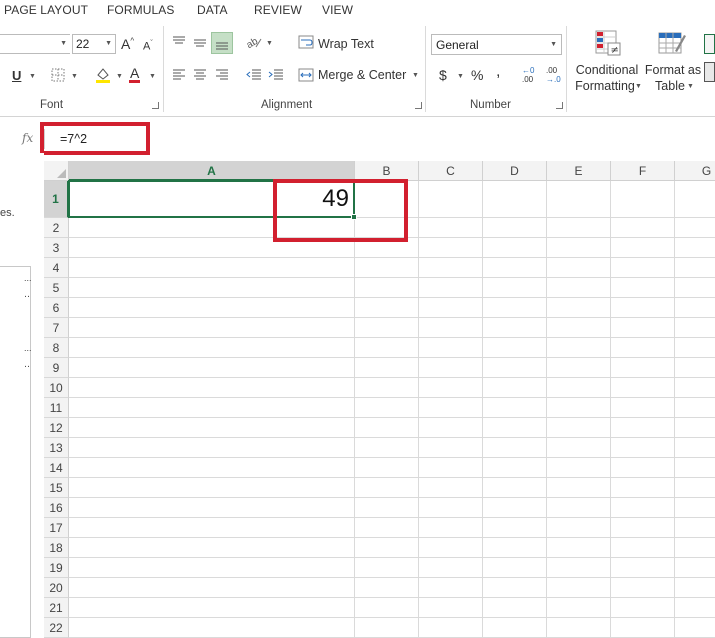  Describe the element at coordinates (579, 548) in the screenshot. I see `cell-e18` at that location.